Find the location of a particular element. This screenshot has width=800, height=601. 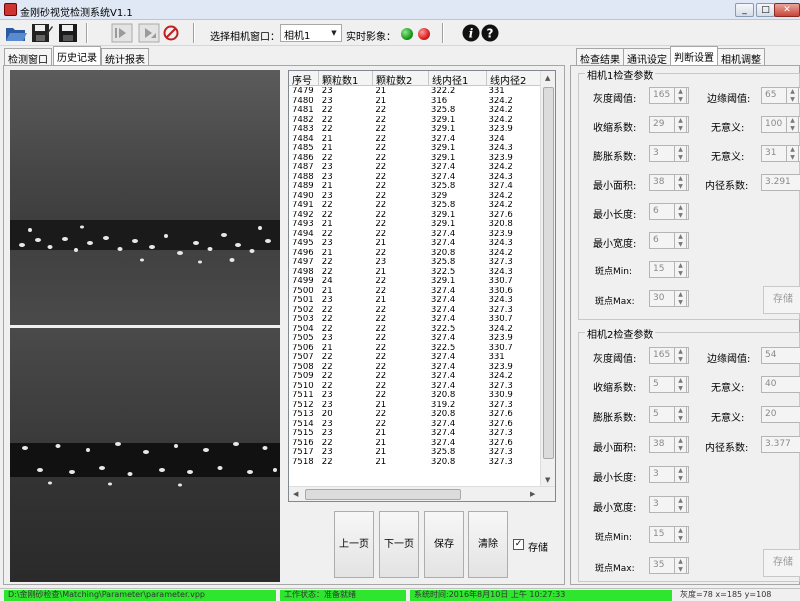

table-row: 7516 22 21 327.4 327.6 is located at coordinates (415, 444).